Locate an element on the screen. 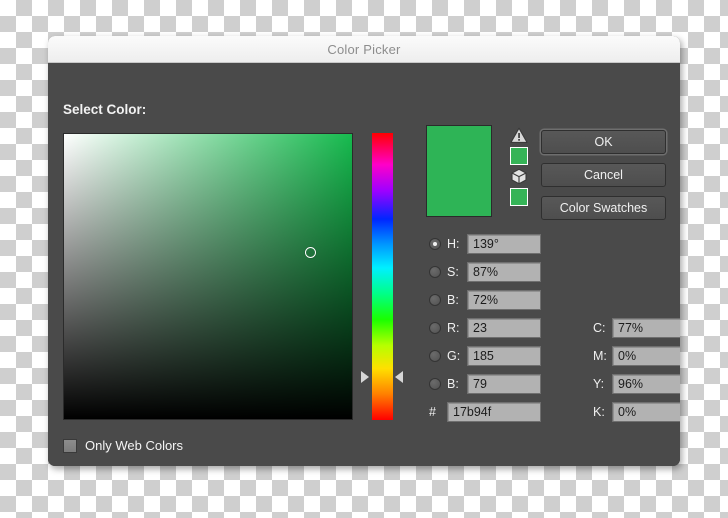 This screenshot has height=518, width=728. dialog-titlebar: Color Picker is located at coordinates (364, 49).